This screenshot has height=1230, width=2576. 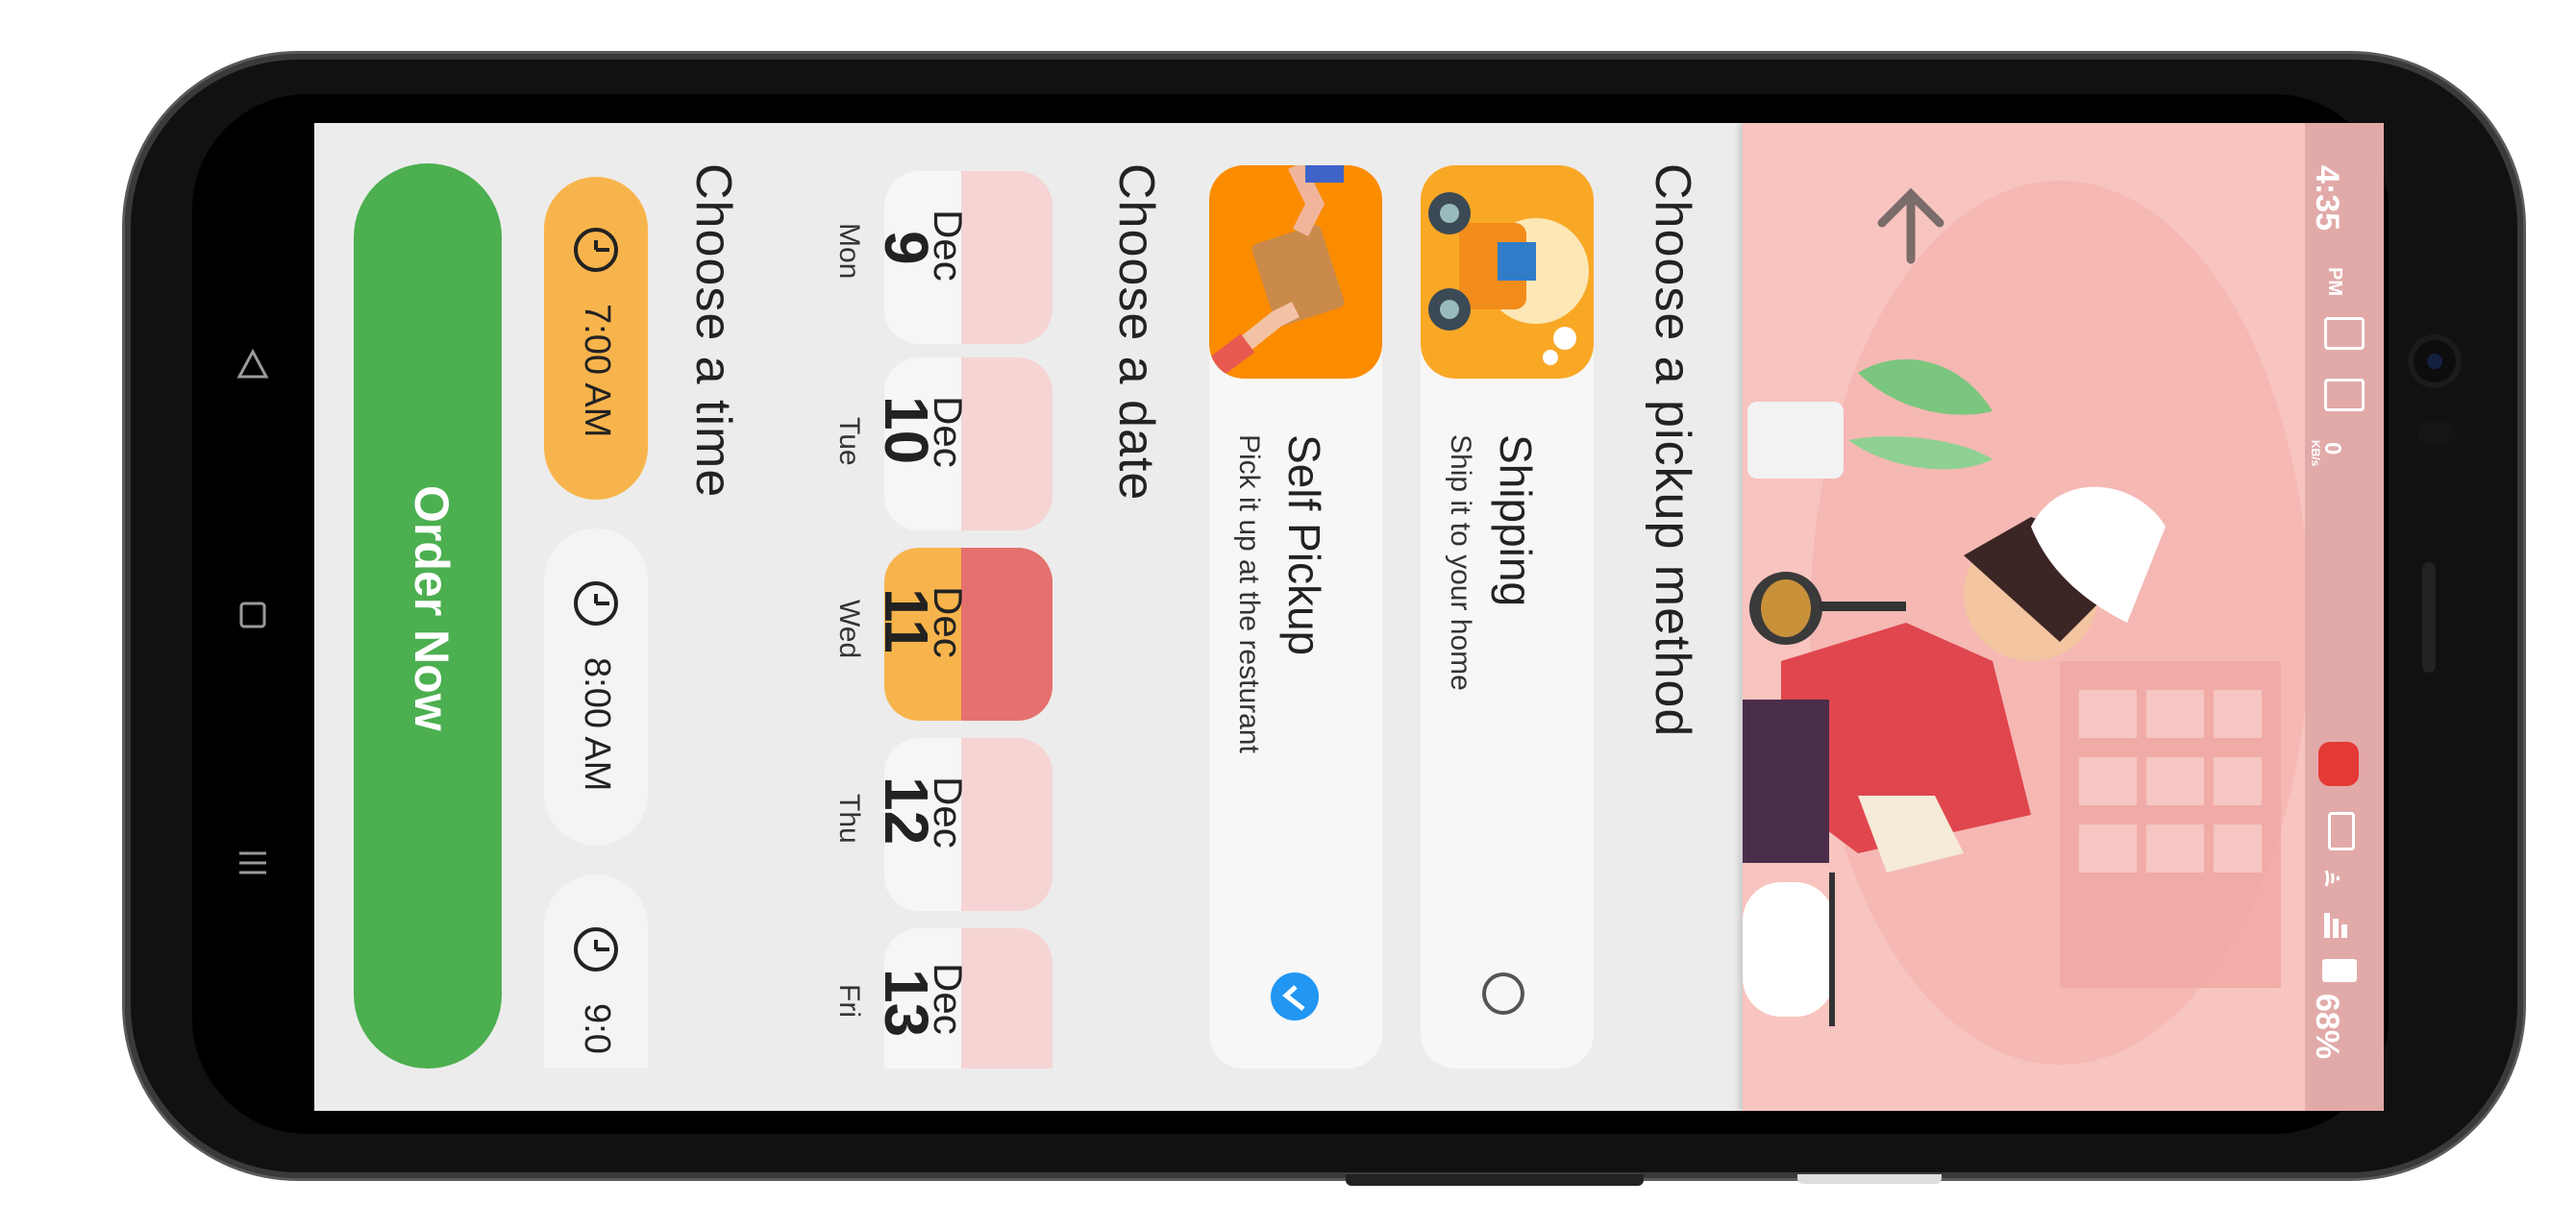 I want to click on signal-icon, so click(x=2338, y=926).